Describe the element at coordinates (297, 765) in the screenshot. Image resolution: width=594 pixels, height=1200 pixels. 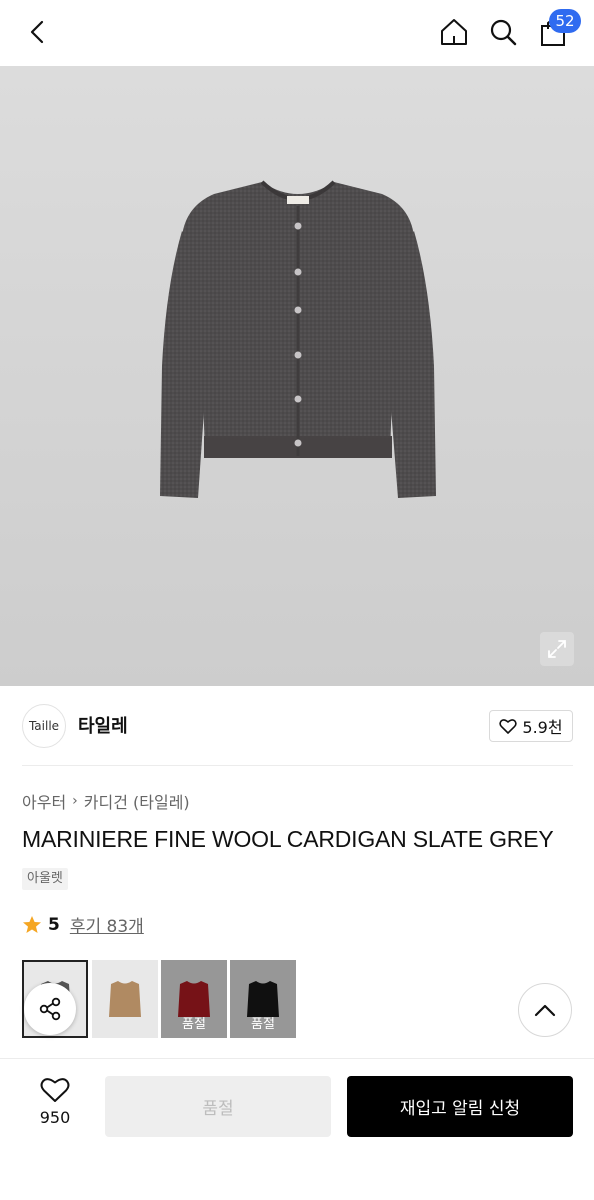
I see `divider` at that location.